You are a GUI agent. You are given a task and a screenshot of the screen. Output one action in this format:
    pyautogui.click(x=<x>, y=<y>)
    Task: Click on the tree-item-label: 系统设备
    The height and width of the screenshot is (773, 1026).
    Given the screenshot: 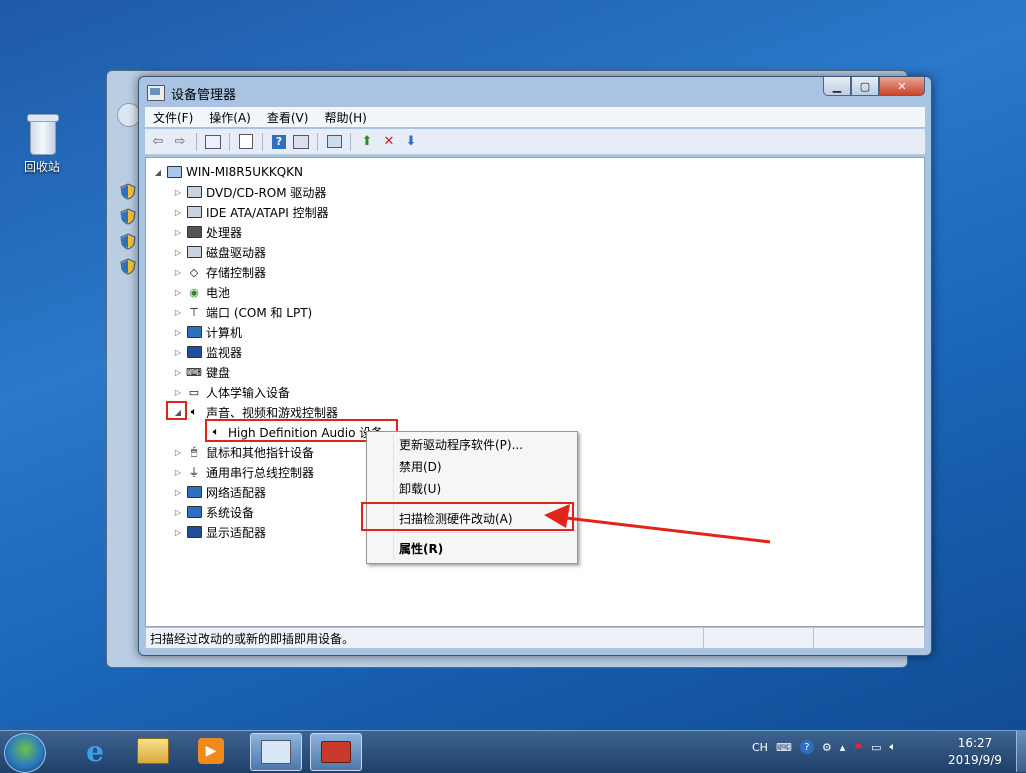 What is the action you would take?
    pyautogui.click(x=230, y=512)
    